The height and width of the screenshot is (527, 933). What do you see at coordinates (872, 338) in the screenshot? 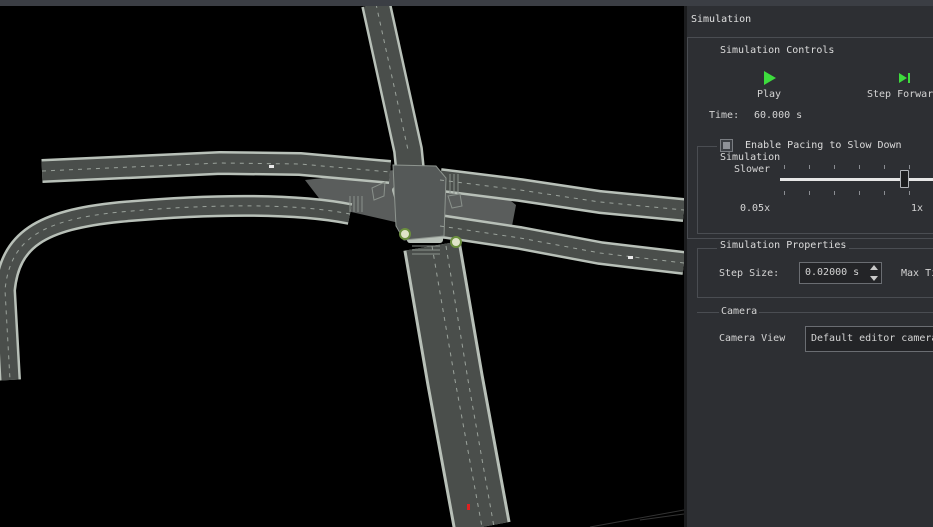
I see `camera-view-value: Default editor camera` at bounding box center [872, 338].